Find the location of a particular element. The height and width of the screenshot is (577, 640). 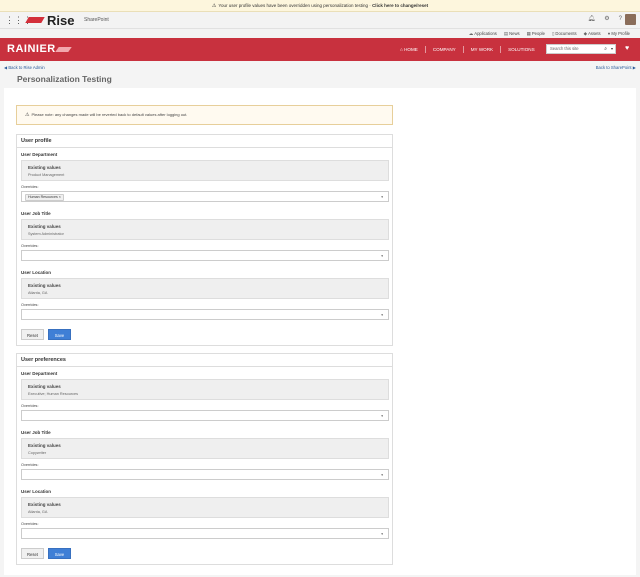

nav-my-work: MY WORK is located at coordinates (483, 49).